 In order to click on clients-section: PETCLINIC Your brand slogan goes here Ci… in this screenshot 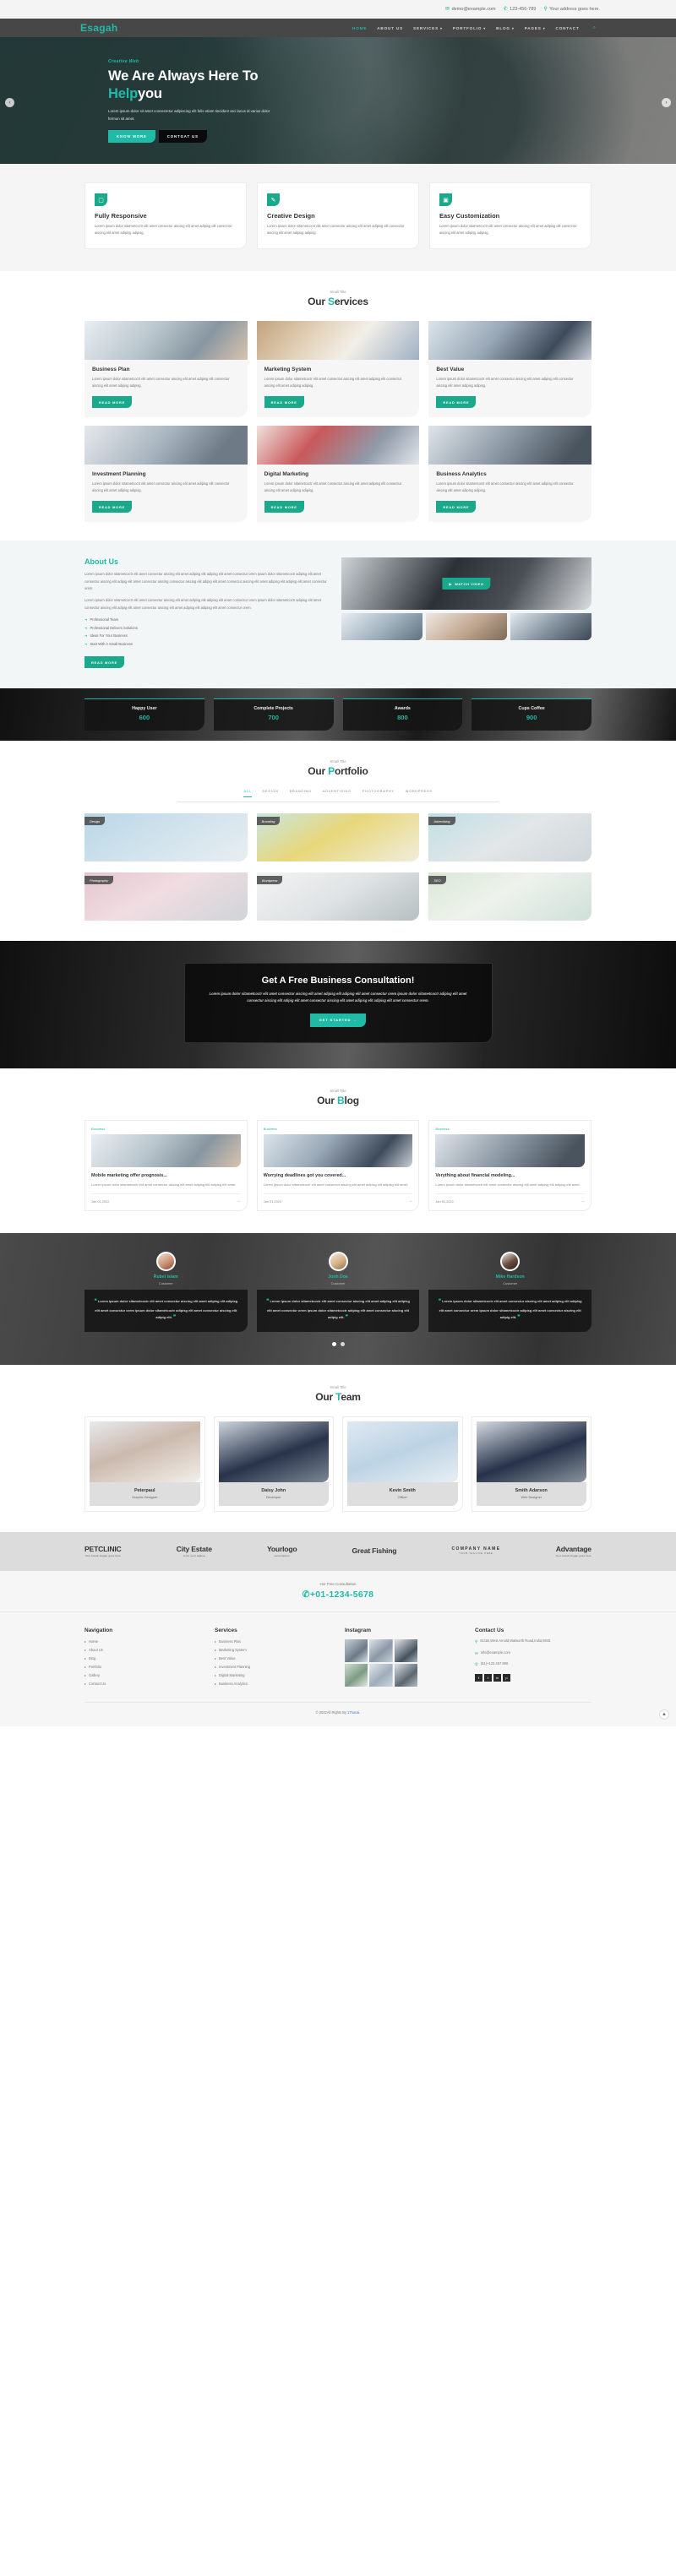, I will do `click(338, 1551)`.